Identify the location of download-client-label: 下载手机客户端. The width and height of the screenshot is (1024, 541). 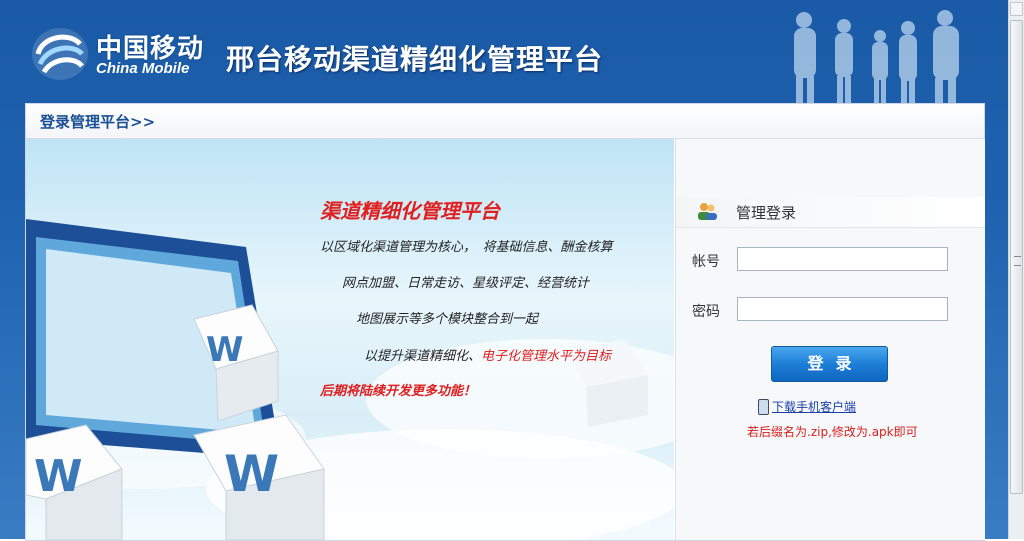
(814, 407).